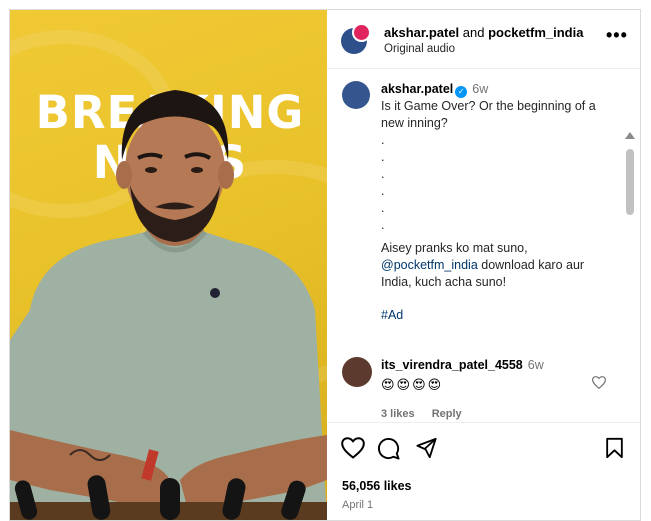 This screenshot has width=651, height=521. Describe the element at coordinates (377, 486) in the screenshot. I see `likes-count: 56,056 likes` at that location.